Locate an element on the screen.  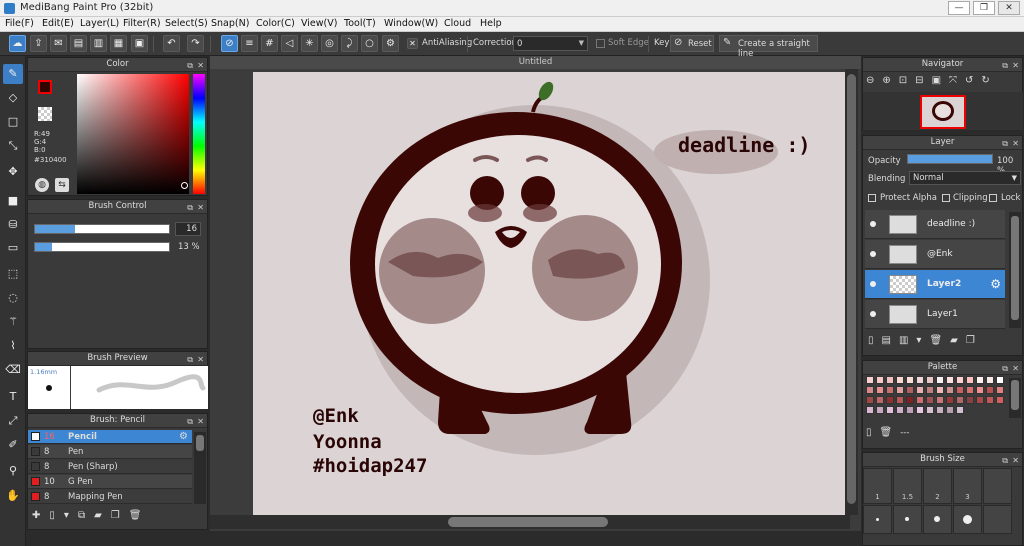
fullscreen-icon: ⤧ is located at coordinates (957, 80).